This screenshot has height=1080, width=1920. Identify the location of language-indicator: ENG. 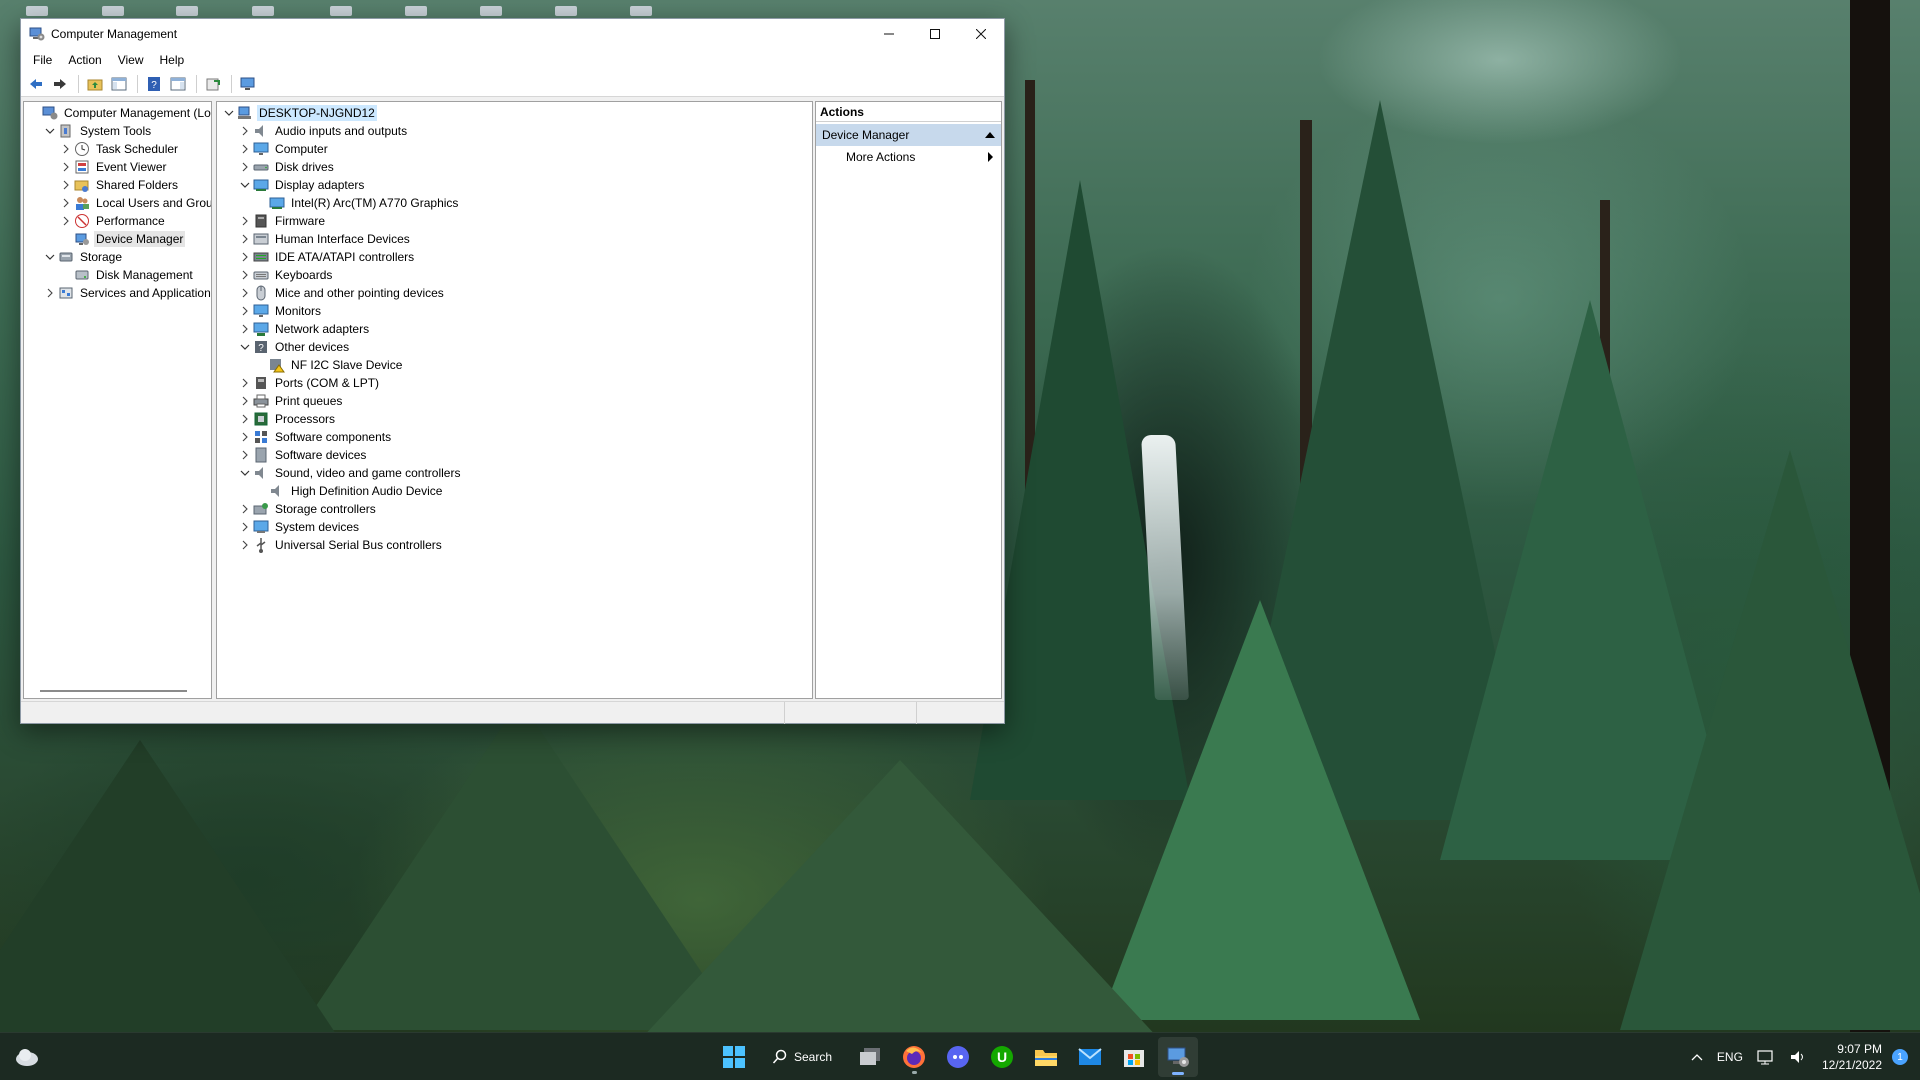
(1730, 1057).